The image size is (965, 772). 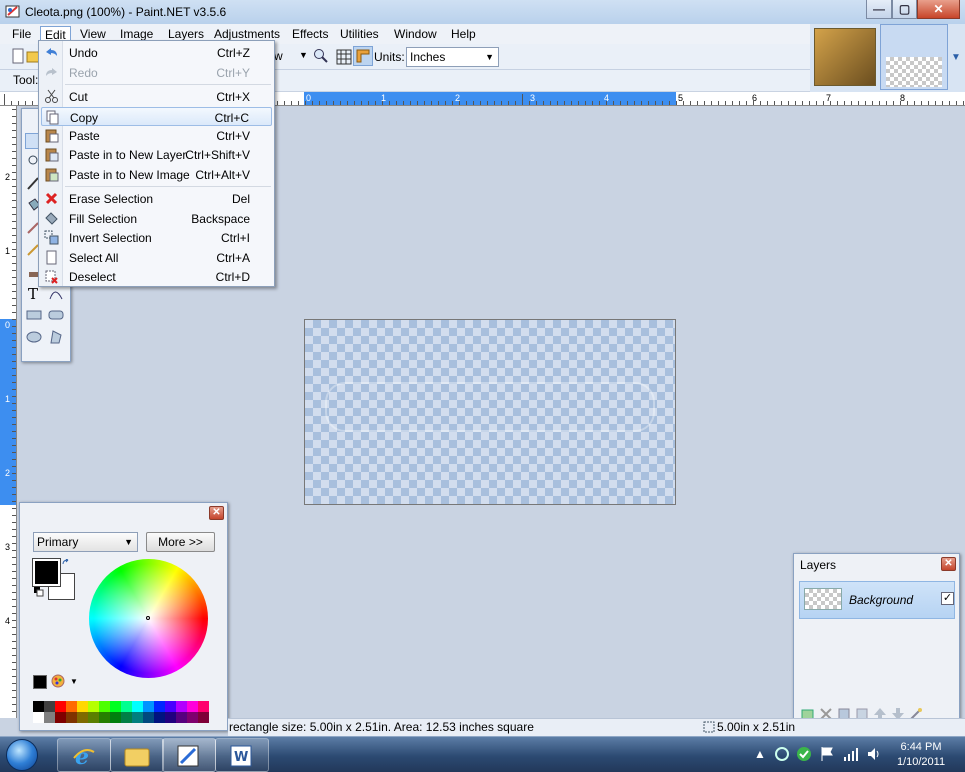 What do you see at coordinates (827, 754) in the screenshot?
I see `action-center-flag-icon` at bounding box center [827, 754].